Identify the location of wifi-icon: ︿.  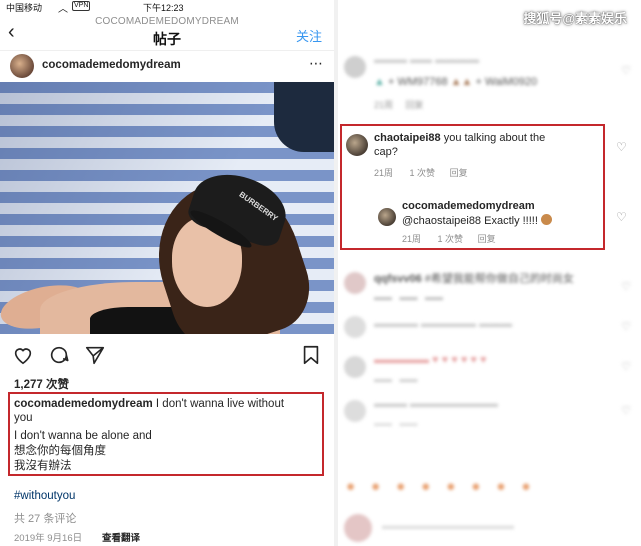
(63, 9).